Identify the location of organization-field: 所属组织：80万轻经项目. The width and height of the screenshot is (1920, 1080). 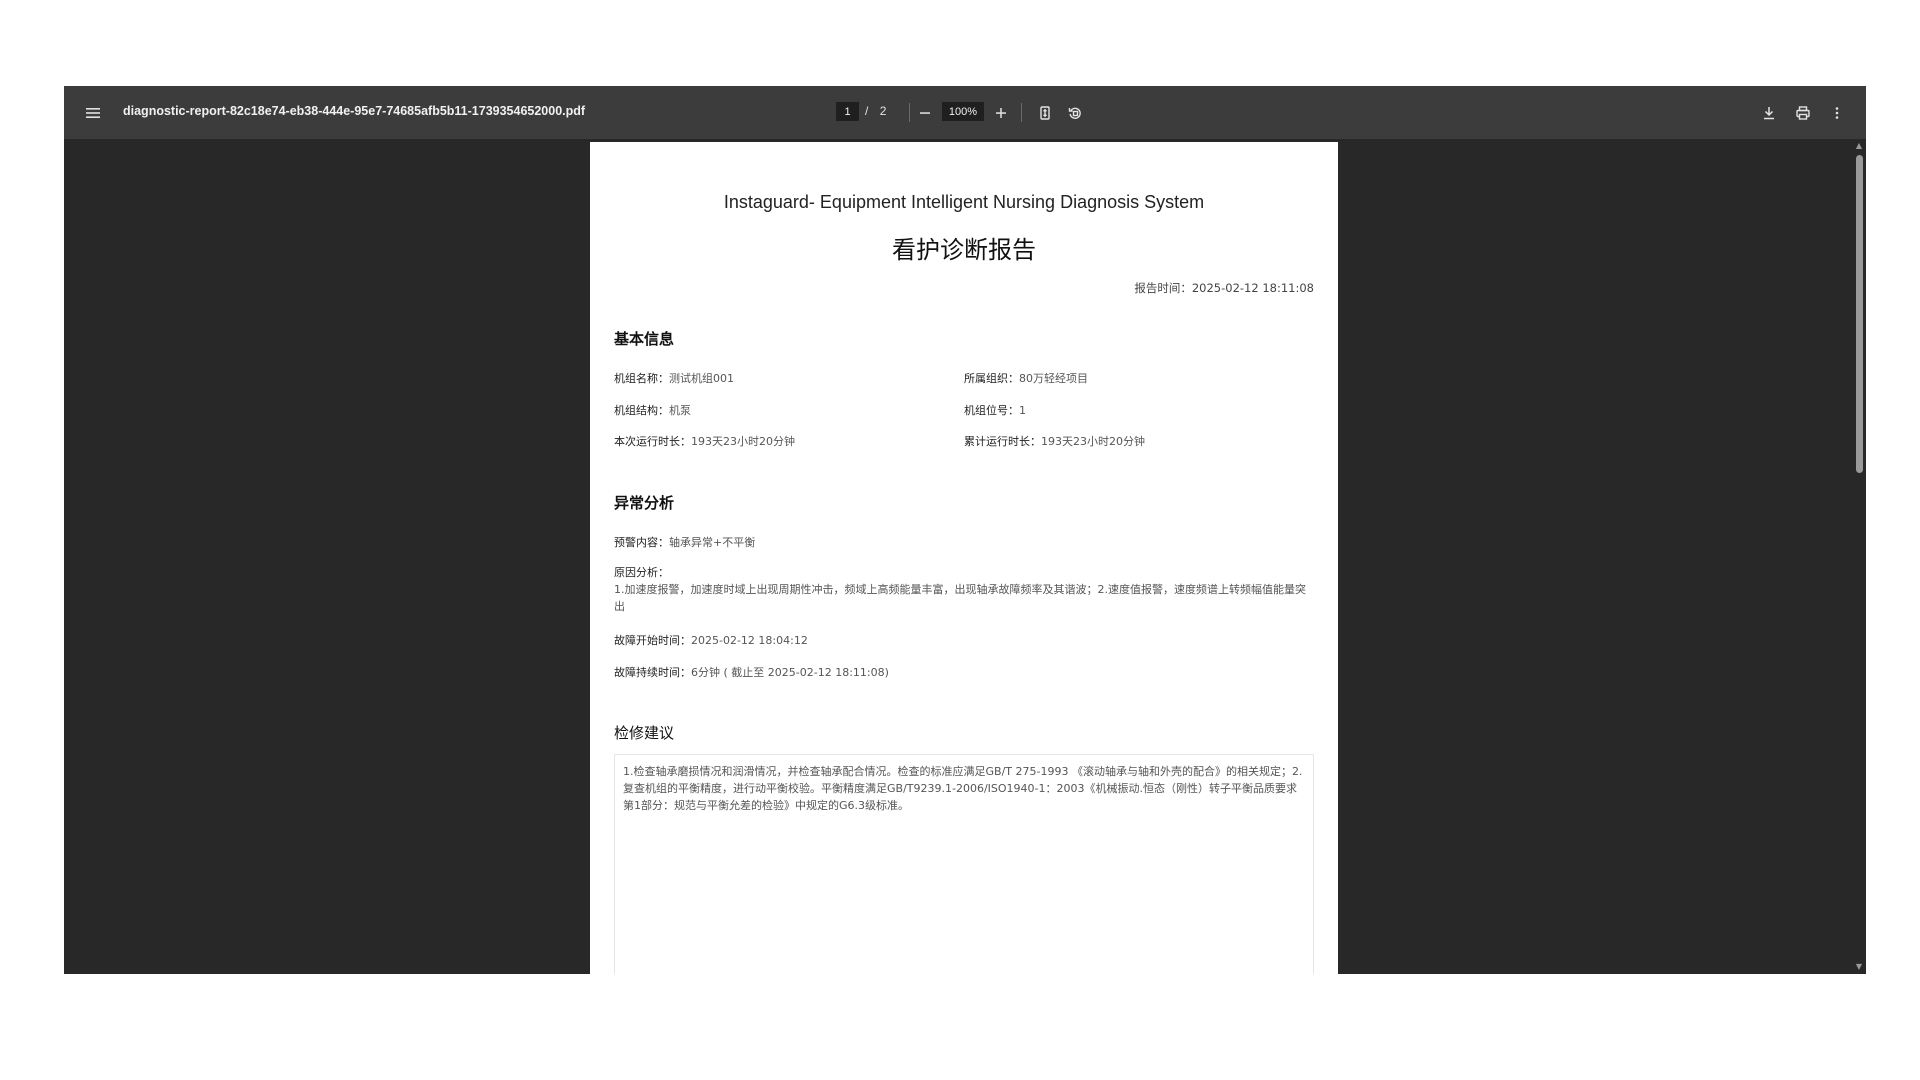
(1026, 378).